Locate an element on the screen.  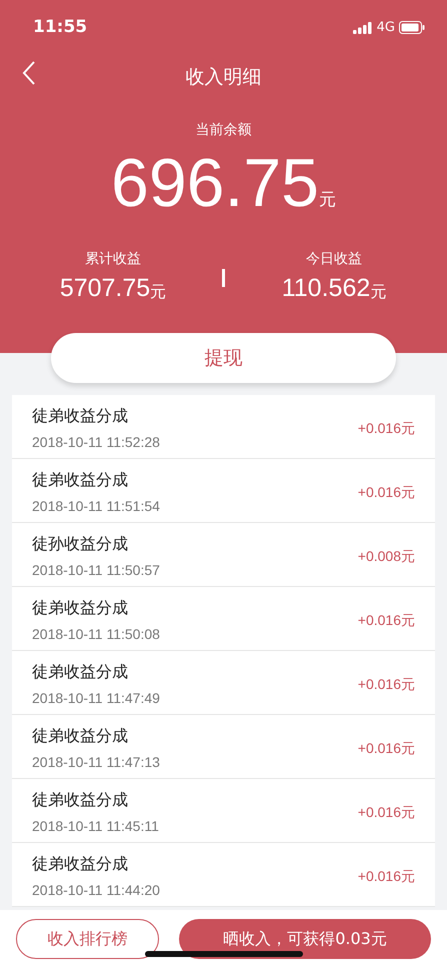
record-time: 2018-10-11 11:44:20 is located at coordinates (96, 890).